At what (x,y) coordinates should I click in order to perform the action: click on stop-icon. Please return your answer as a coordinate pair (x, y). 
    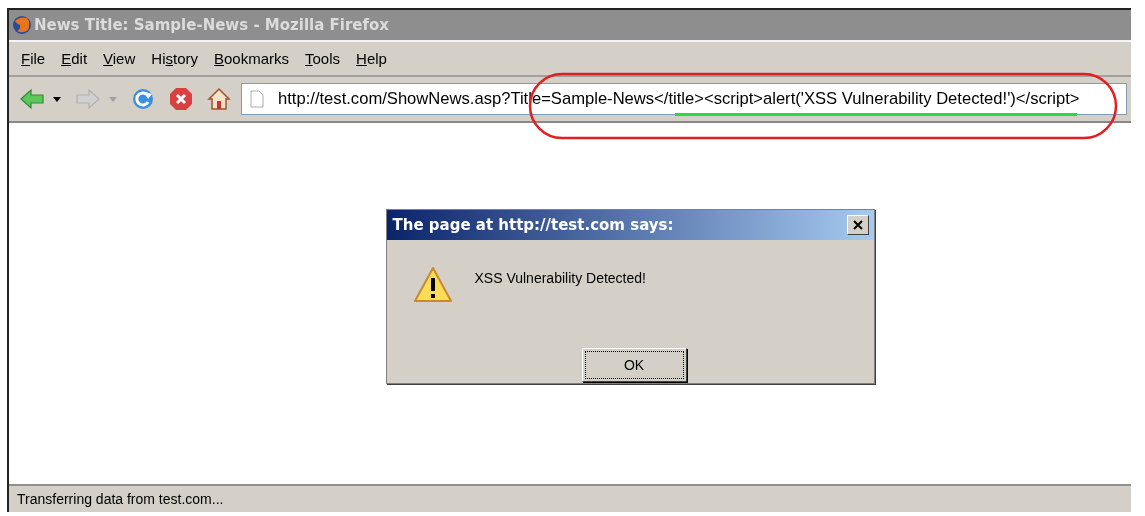
    Looking at the image, I should click on (181, 99).